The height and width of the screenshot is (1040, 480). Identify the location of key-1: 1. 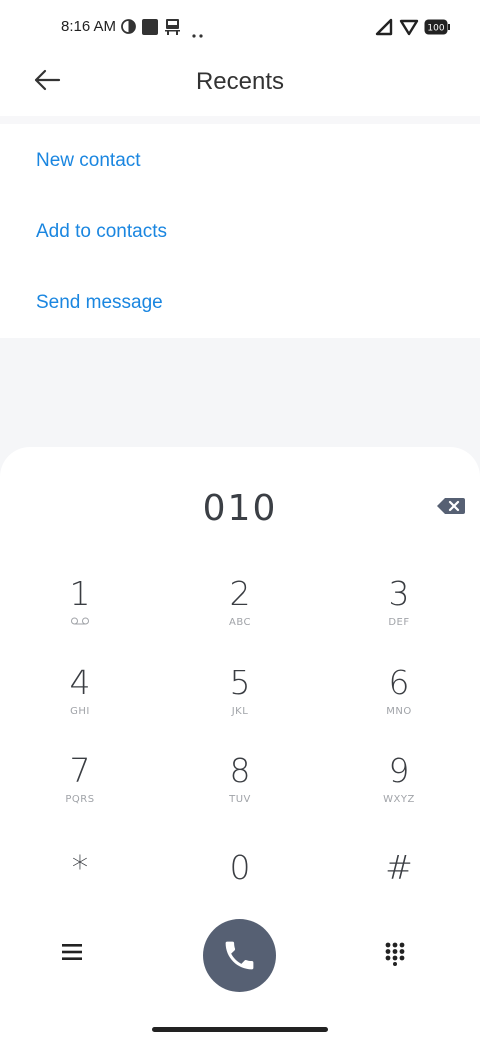
(80, 612).